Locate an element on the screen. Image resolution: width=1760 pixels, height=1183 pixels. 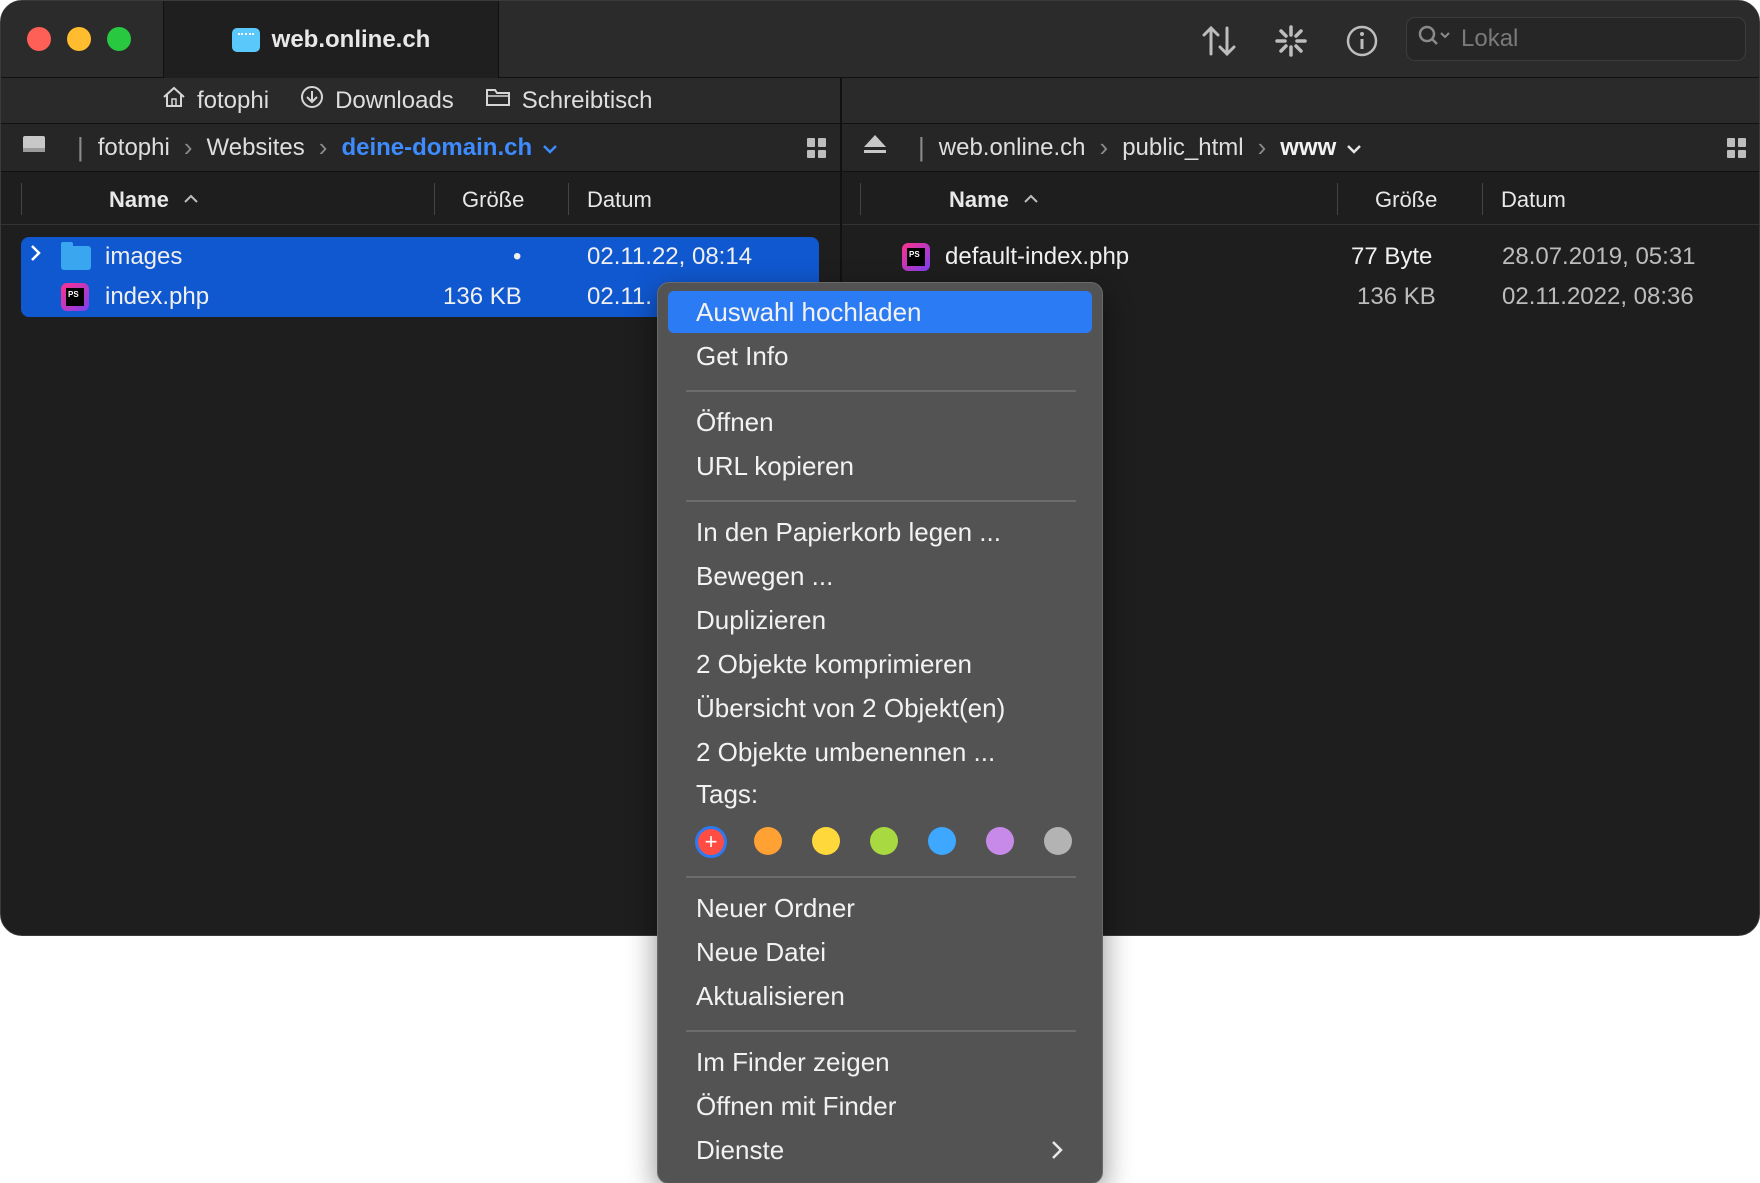
tag-purple is located at coordinates (1000, 841).